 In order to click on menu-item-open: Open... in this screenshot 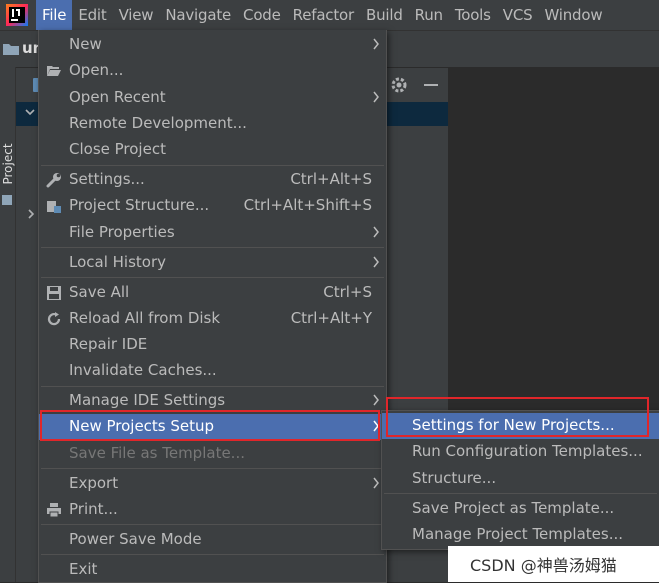, I will do `click(212, 71)`.